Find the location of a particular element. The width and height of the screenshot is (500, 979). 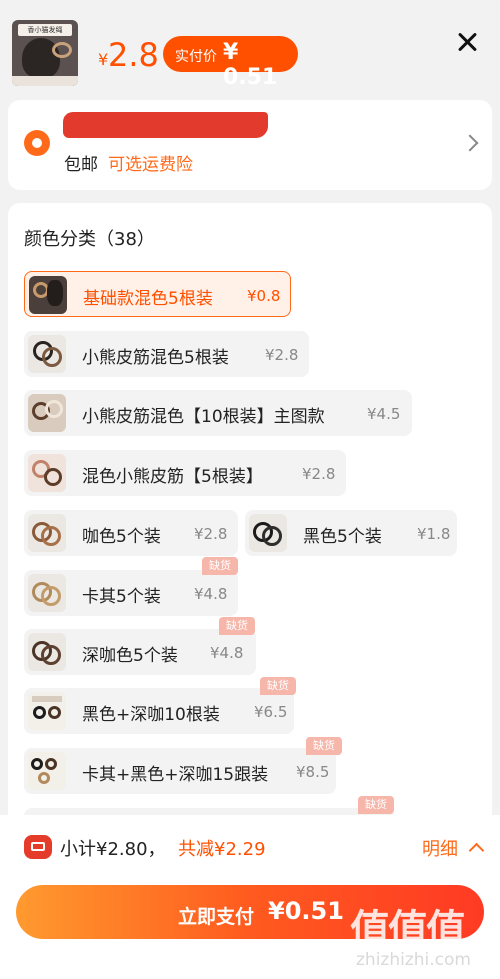

chevron-right-icon is located at coordinates (470, 143).